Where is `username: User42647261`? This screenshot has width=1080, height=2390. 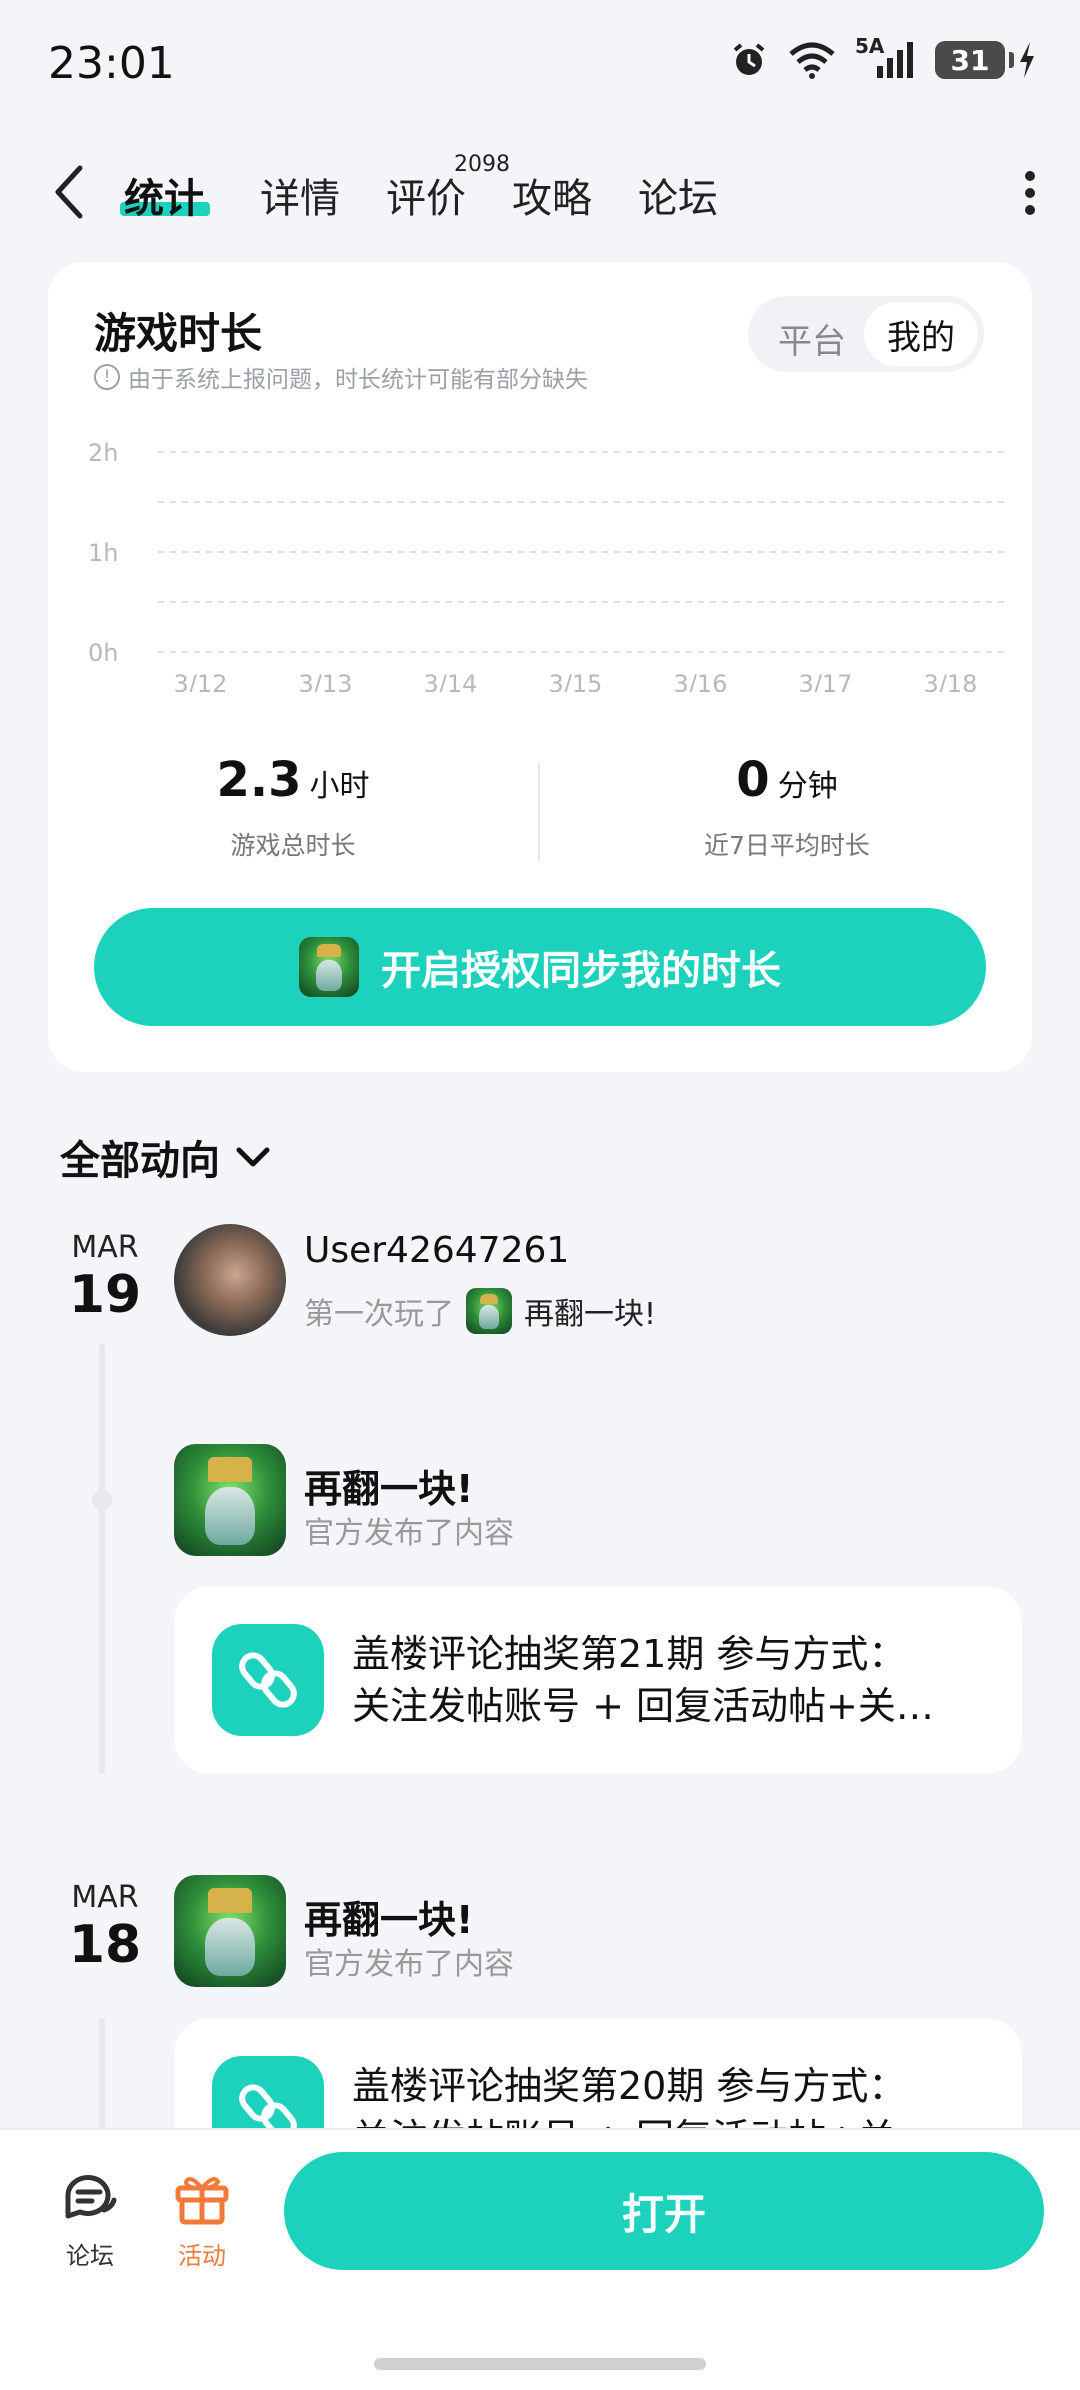
username: User42647261 is located at coordinates (436, 1250).